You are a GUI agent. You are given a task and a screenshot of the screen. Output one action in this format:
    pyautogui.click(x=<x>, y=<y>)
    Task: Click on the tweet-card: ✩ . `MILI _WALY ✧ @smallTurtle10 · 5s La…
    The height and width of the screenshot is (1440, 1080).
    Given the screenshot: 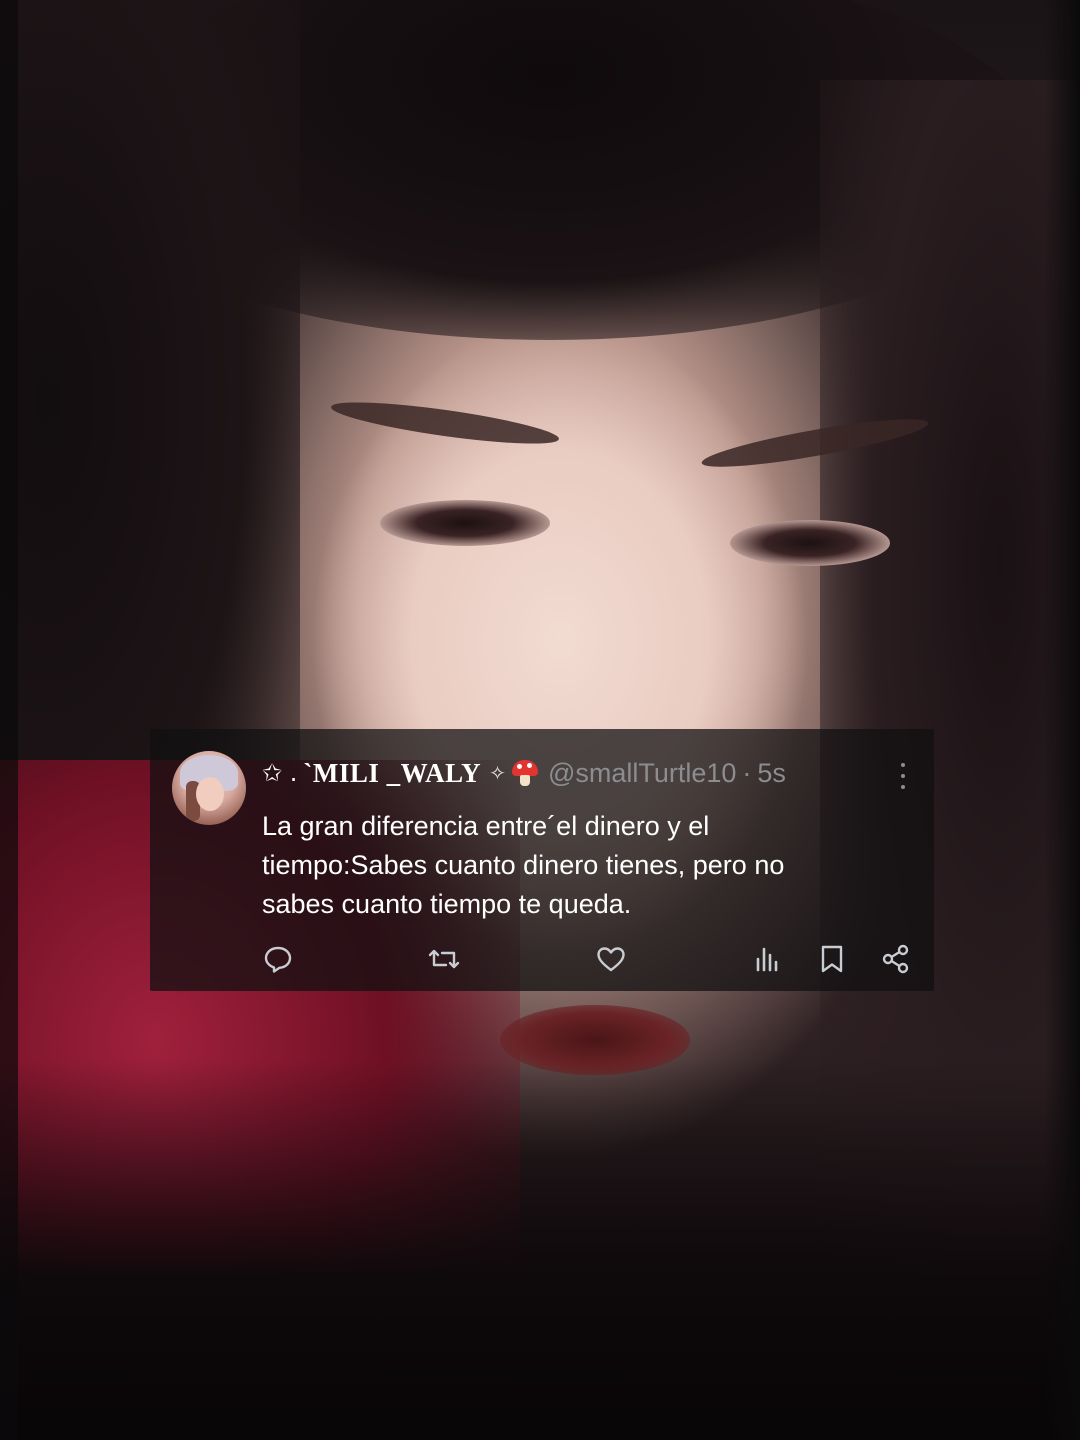 What is the action you would take?
    pyautogui.click(x=542, y=860)
    